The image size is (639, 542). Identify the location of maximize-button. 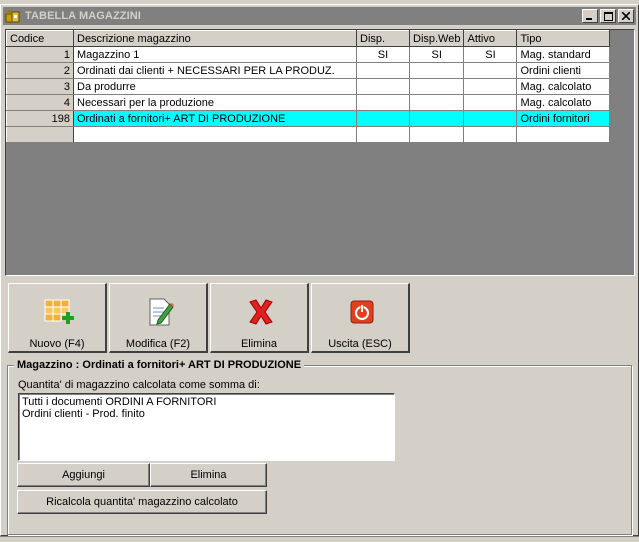
(608, 16).